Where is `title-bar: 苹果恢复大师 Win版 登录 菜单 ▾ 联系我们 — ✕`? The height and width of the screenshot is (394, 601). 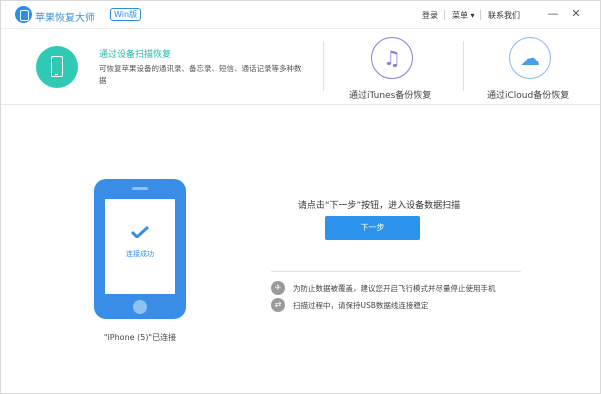
title-bar: 苹果恢复大师 Win版 登录 菜单 ▾ 联系我们 — ✕ is located at coordinates (300, 15).